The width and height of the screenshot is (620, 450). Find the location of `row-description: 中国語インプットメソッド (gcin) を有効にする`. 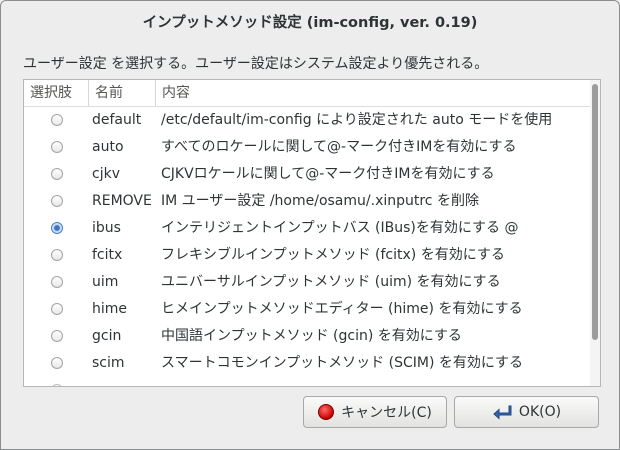

row-description: 中国語インプットメソッド (gcin) を有効にする is located at coordinates (311, 336).